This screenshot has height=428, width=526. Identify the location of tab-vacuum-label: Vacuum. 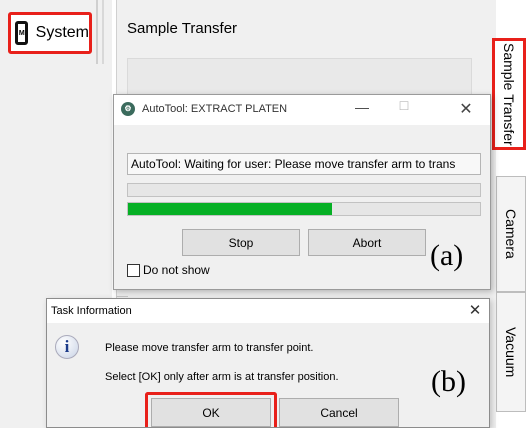
(511, 352).